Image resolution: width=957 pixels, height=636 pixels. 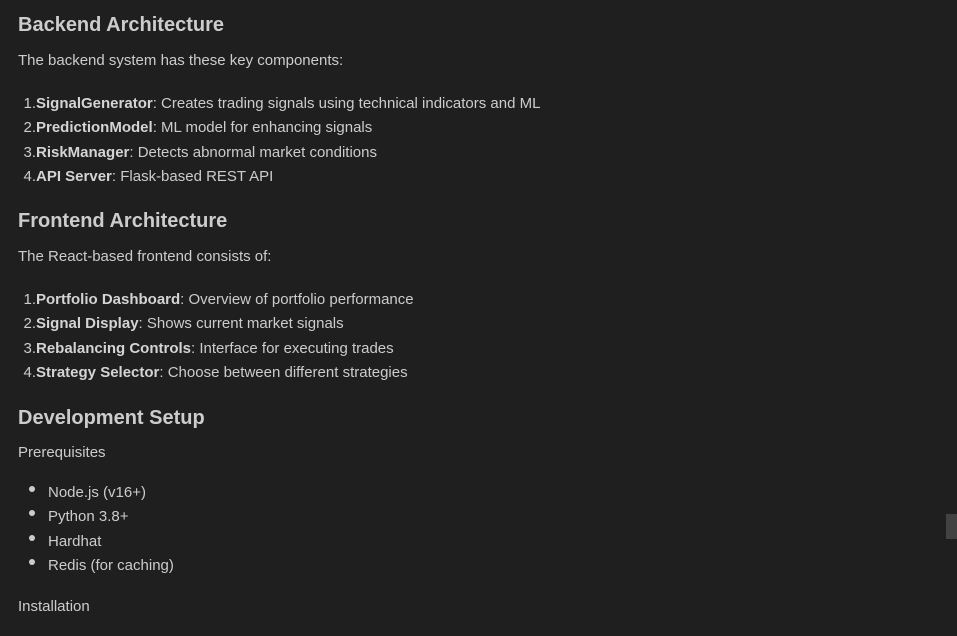 I want to click on list-item: Redis (for caching), so click(x=101, y=566).